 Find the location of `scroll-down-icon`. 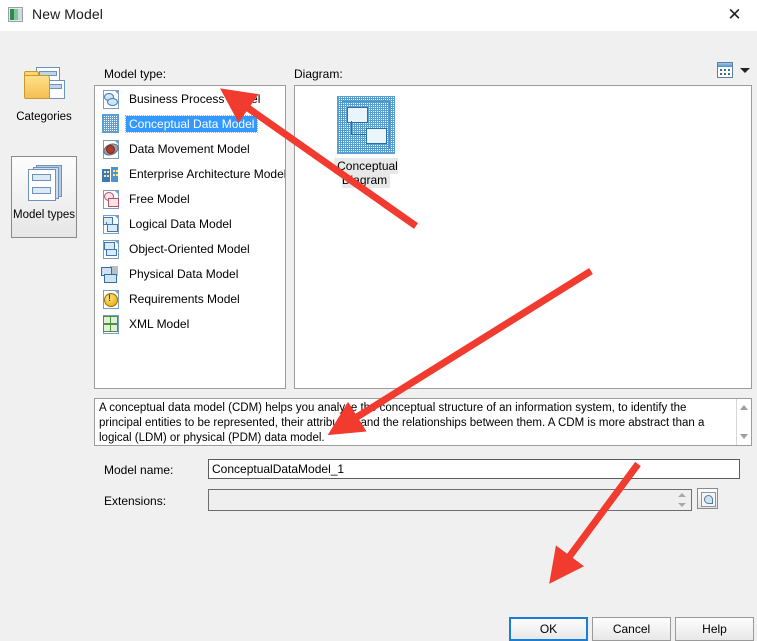

scroll-down-icon is located at coordinates (744, 436).